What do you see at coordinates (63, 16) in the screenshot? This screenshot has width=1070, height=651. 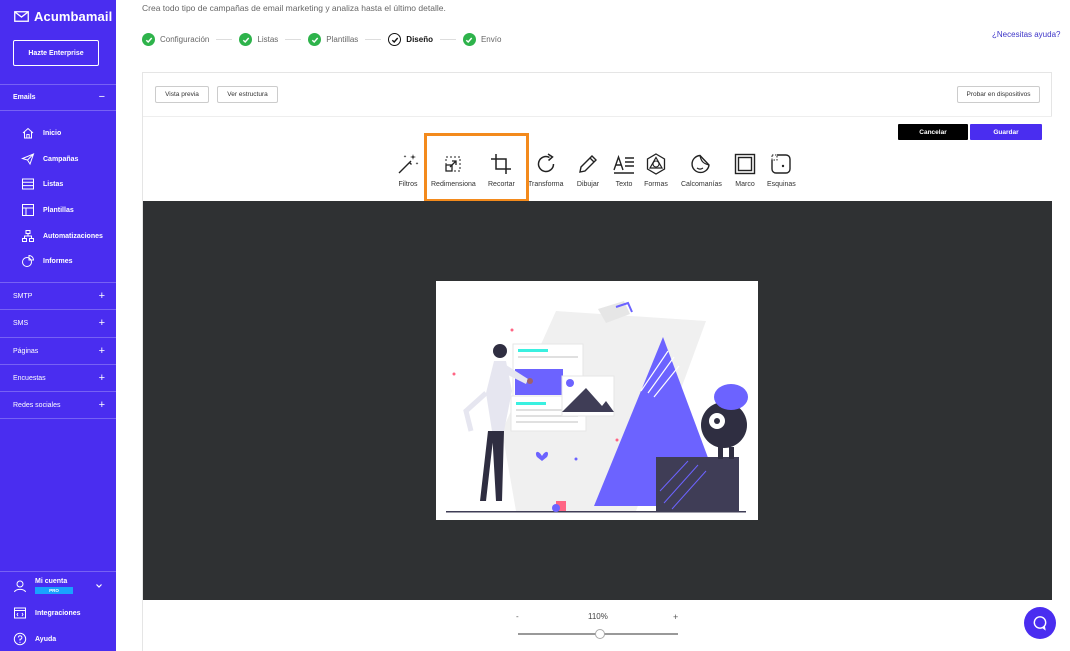 I see `brand-logo: Acumbamail` at bounding box center [63, 16].